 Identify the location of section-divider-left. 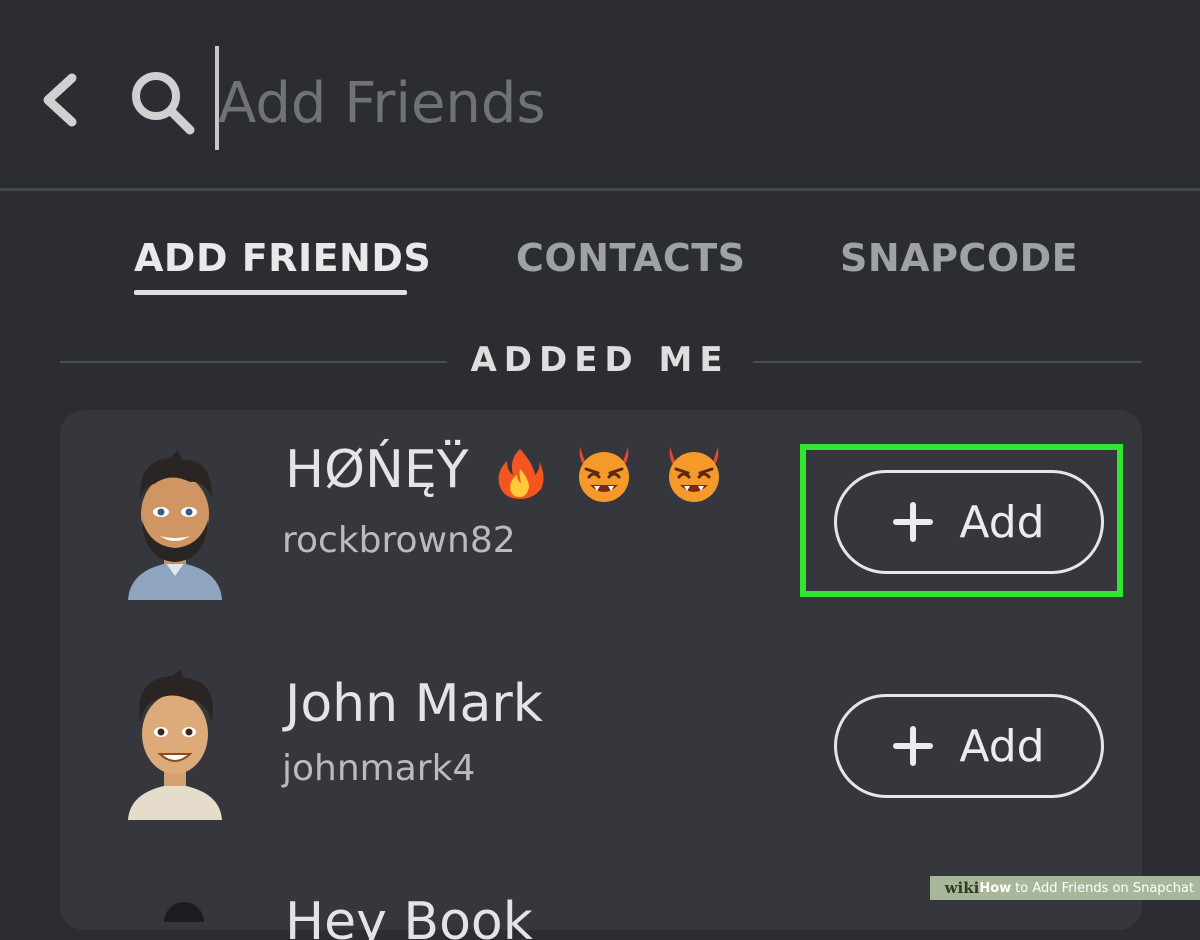
(253, 362).